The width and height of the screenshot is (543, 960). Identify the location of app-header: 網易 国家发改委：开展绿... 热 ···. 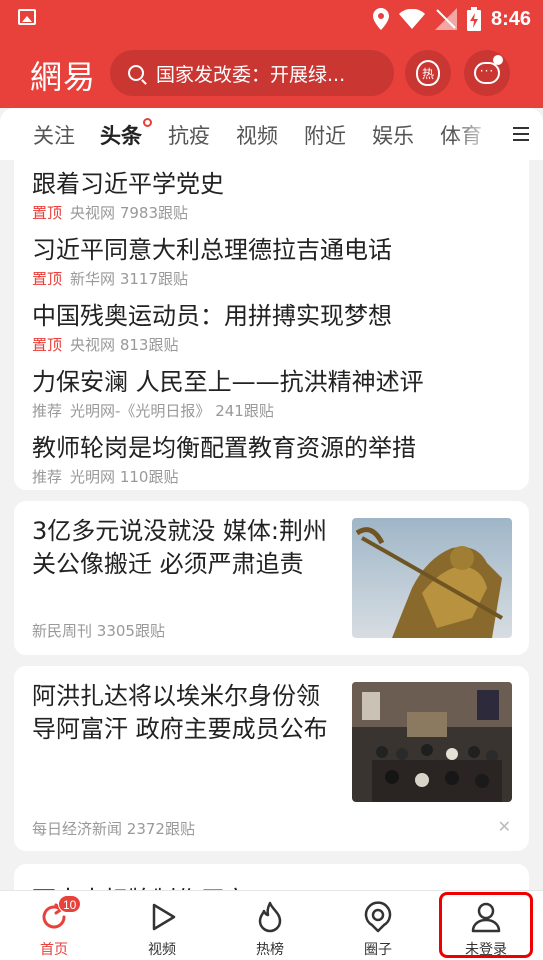
(271, 73).